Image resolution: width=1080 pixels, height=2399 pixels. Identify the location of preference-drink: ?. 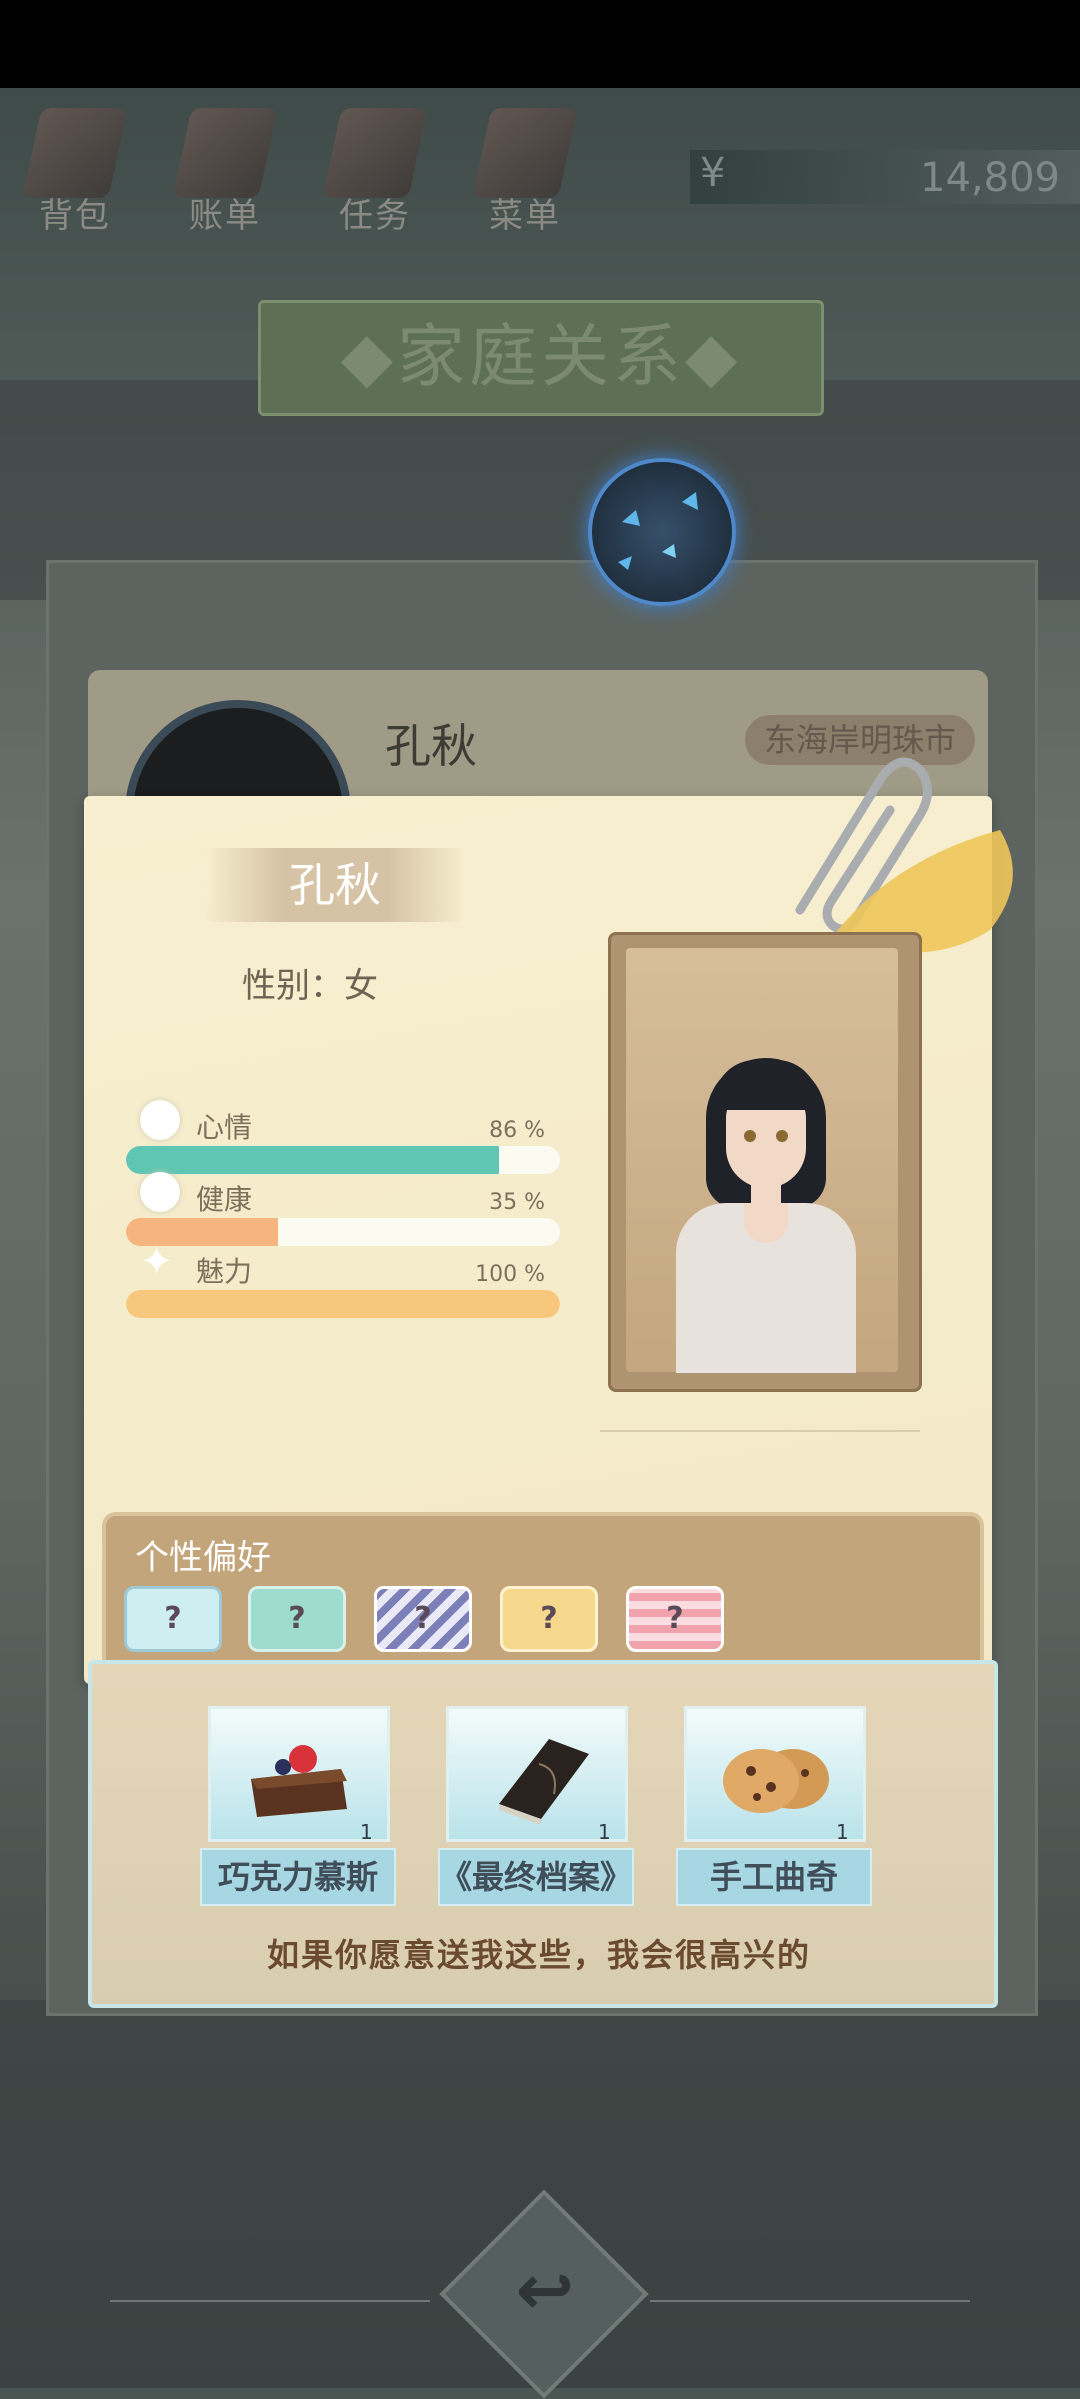
(549, 1619).